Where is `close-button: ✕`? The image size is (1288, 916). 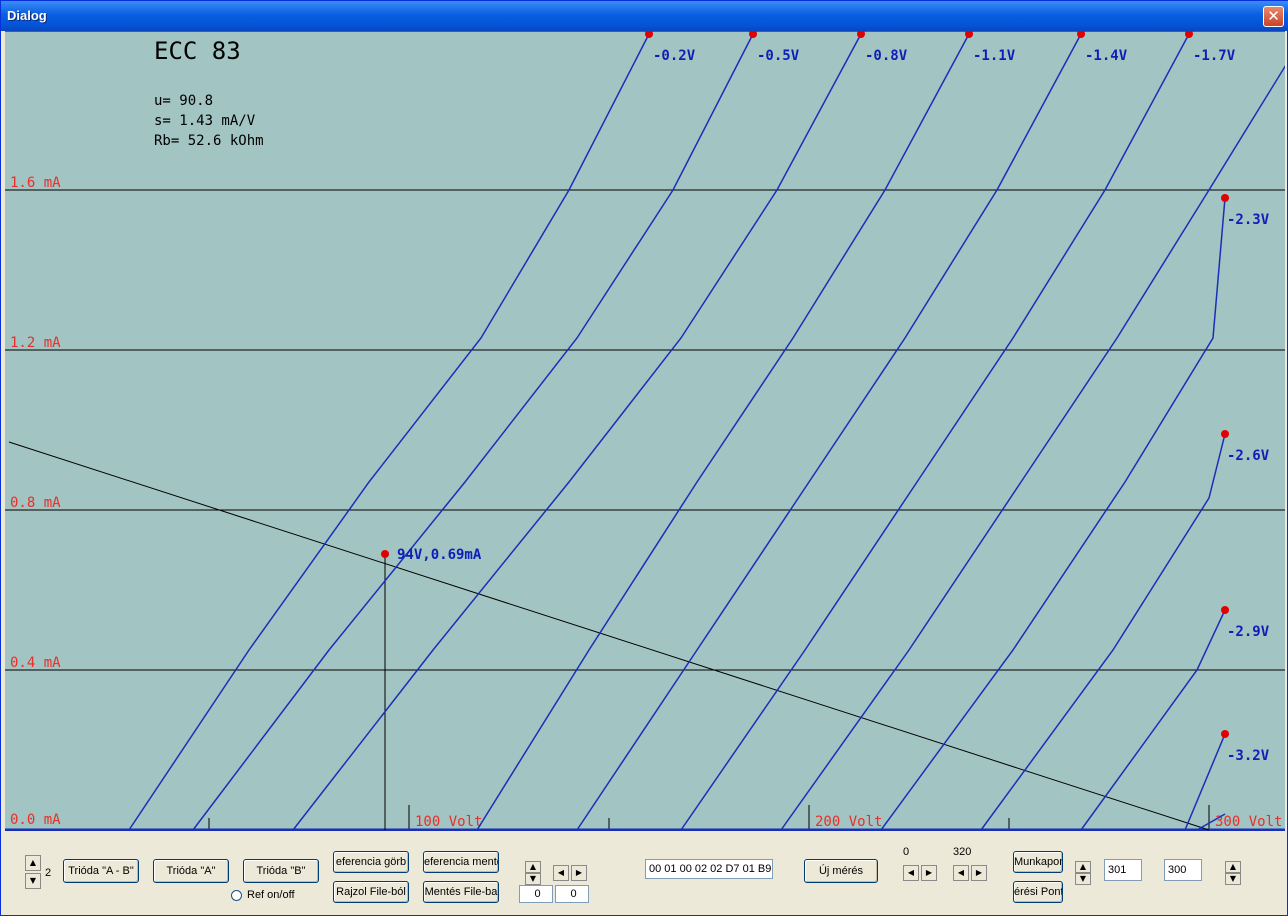 close-button: ✕ is located at coordinates (1273, 16).